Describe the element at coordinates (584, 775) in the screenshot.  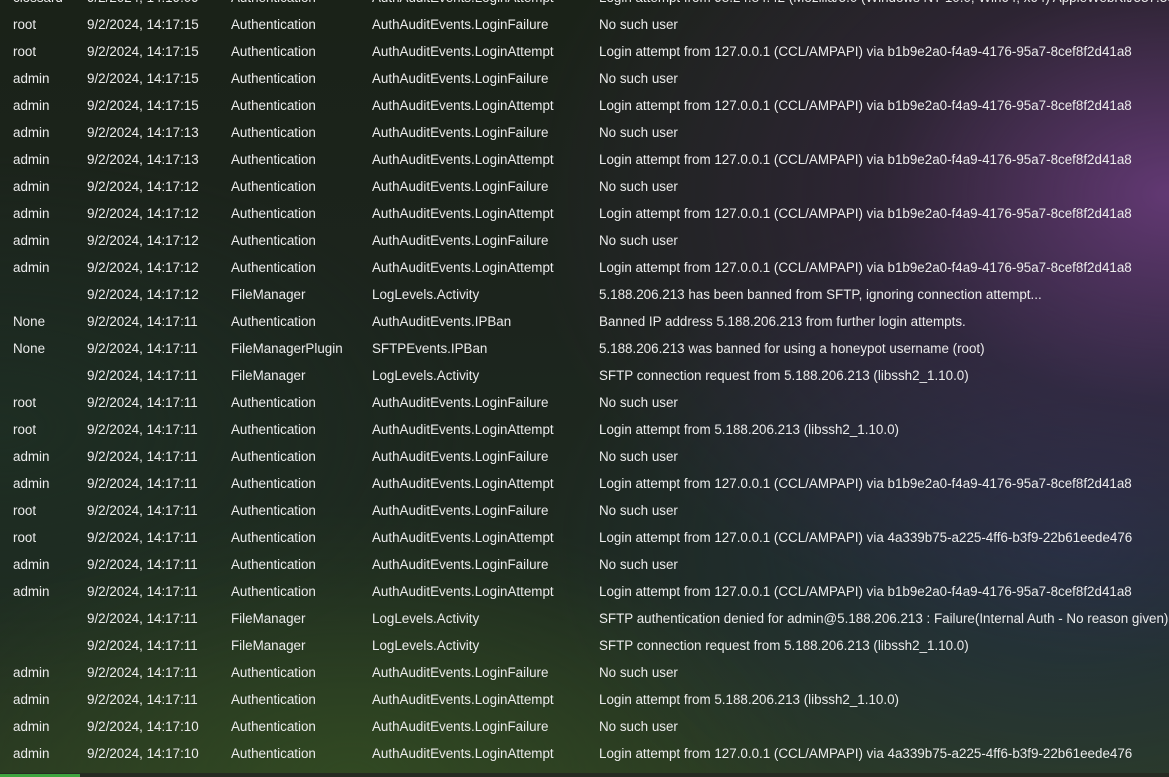
I see `bottom-scroll-track` at that location.